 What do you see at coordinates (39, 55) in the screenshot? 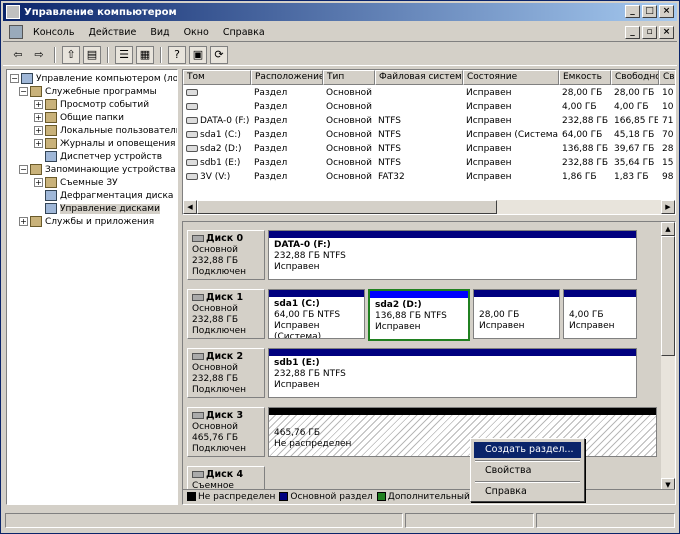
I see `forward-icon: ⇨` at bounding box center [39, 55].